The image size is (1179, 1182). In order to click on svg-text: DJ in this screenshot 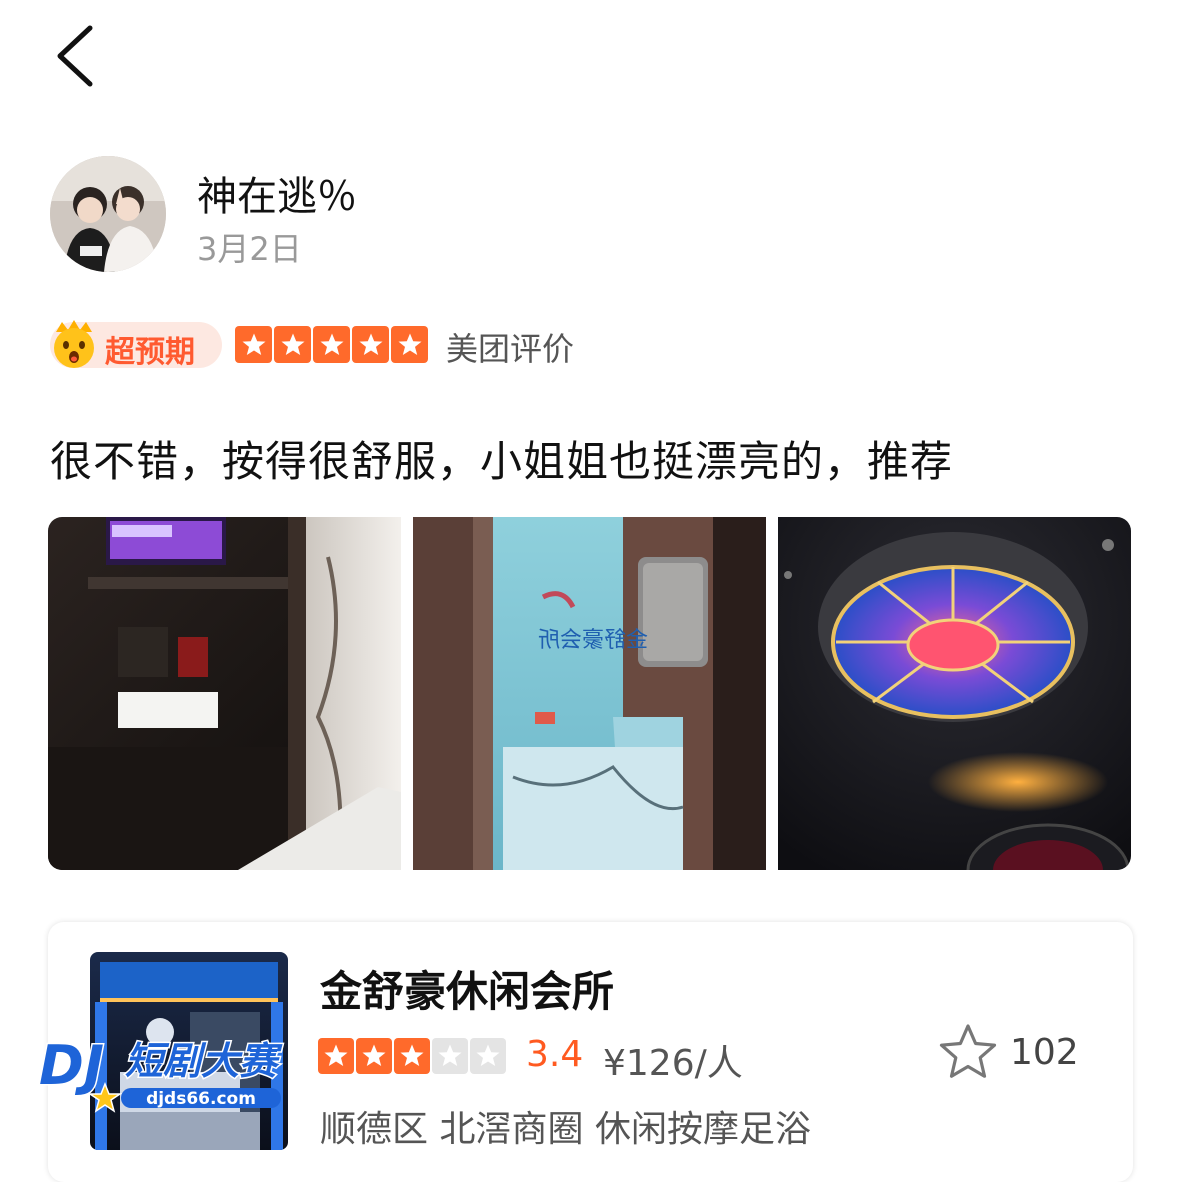, I will do `click(71, 1065)`.